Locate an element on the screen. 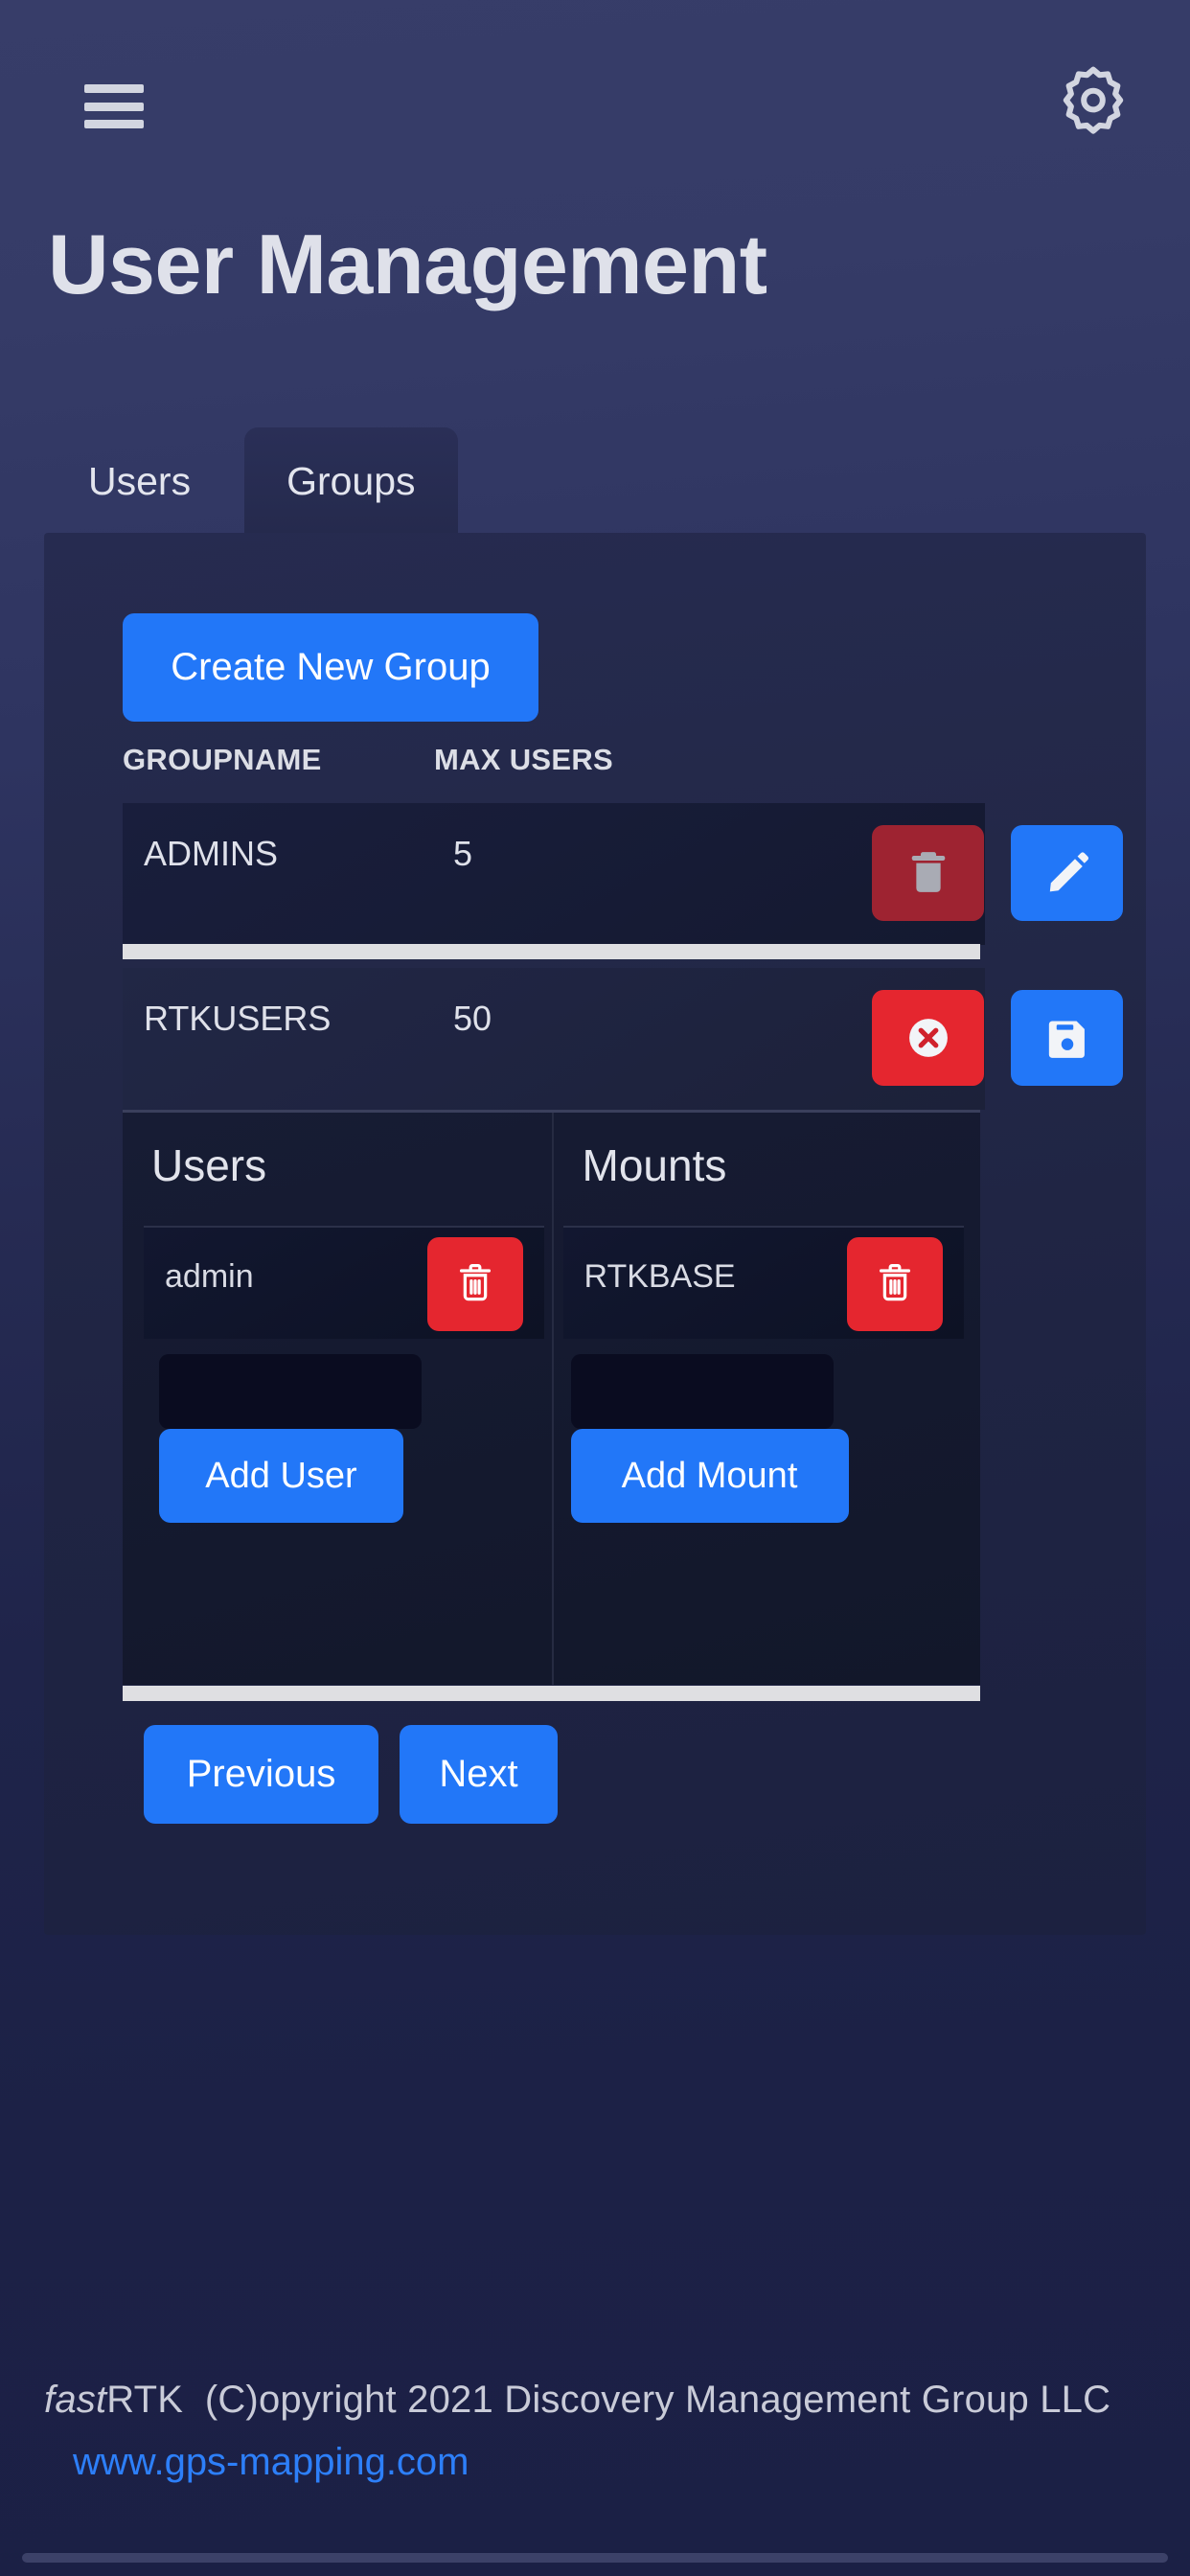 The image size is (1190, 2576). save-button is located at coordinates (1067, 1038).